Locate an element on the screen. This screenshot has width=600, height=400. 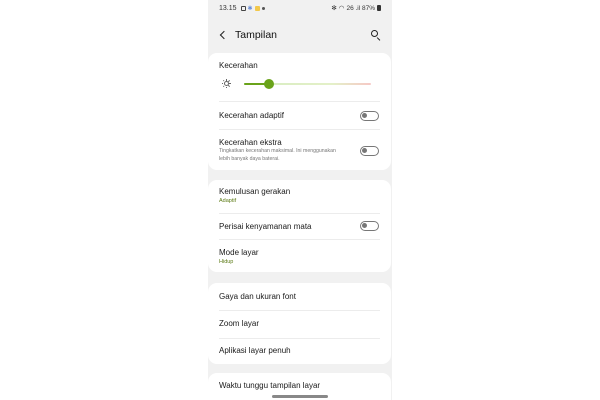
setting-sub: Hidup is located at coordinates (226, 262).